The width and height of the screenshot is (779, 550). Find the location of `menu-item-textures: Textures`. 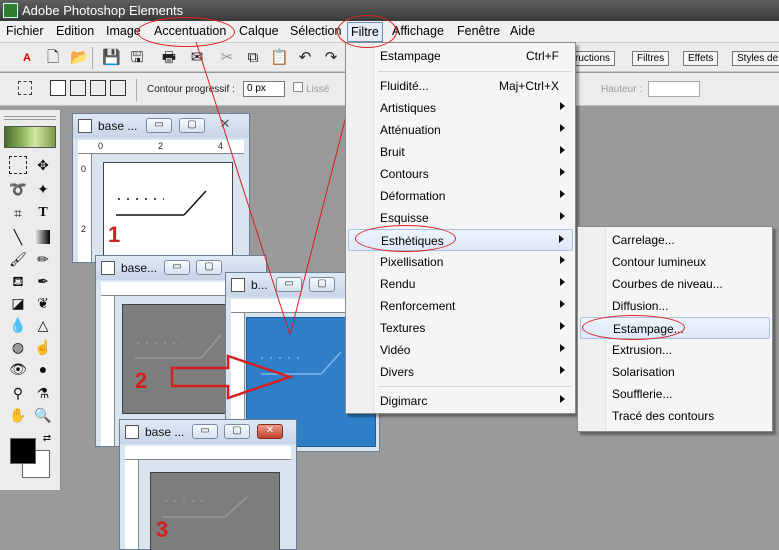

menu-item-textures: Textures is located at coordinates (460, 328).